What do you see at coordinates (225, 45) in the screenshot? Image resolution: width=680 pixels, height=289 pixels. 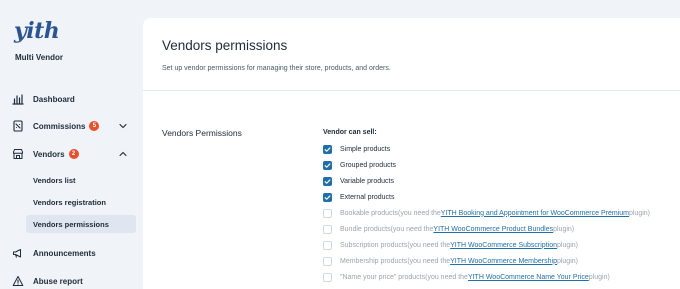 I see `page-title: Vendors permissions` at bounding box center [225, 45].